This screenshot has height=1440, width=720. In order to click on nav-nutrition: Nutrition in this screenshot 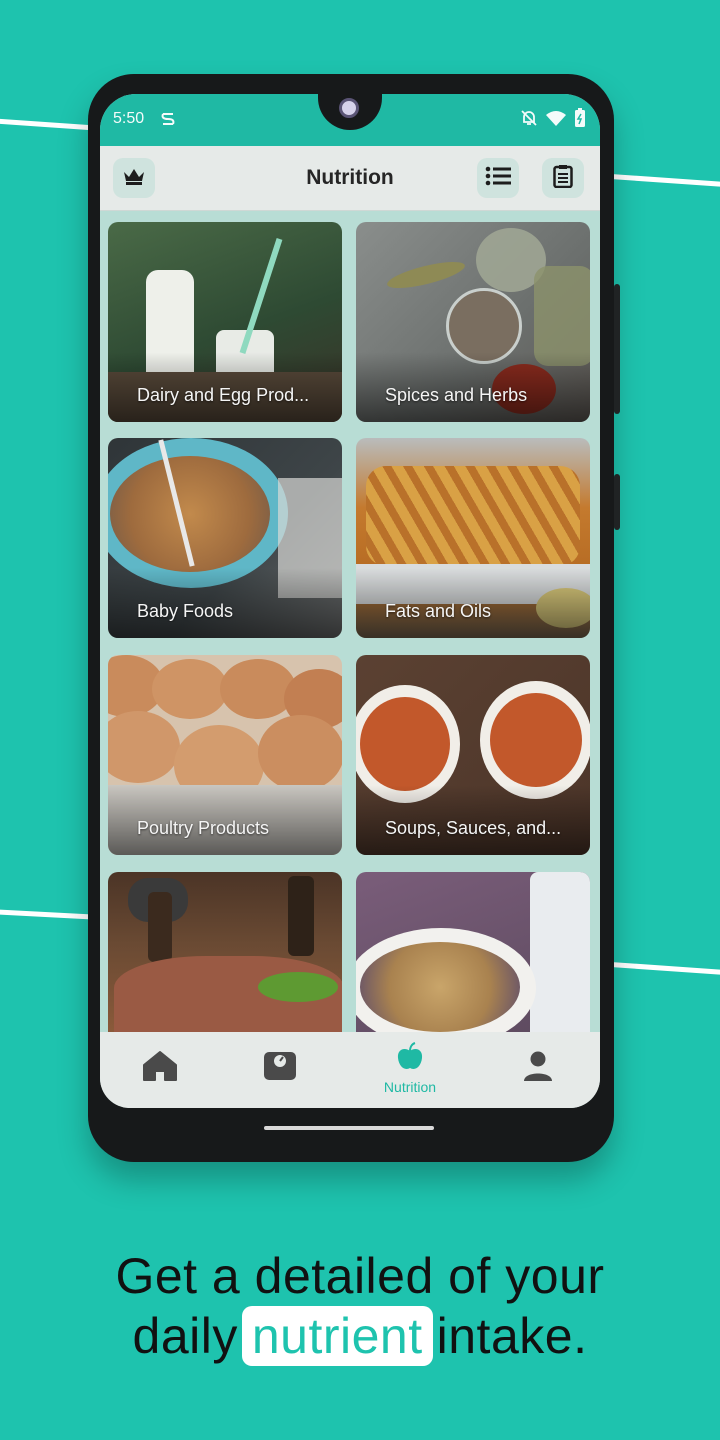, I will do `click(410, 1068)`.